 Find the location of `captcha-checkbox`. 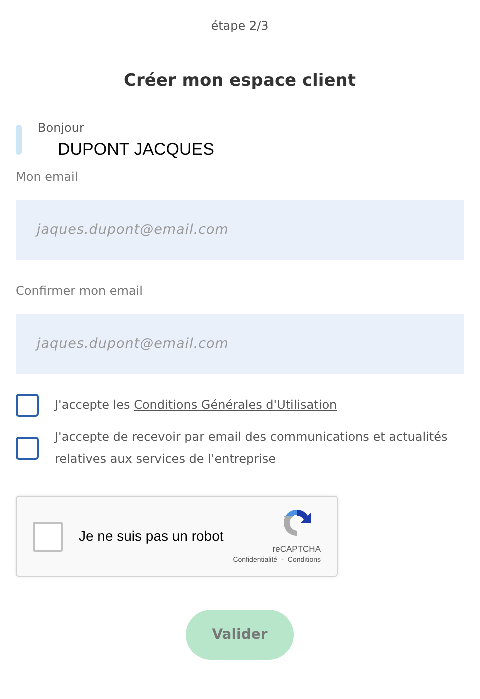

captcha-checkbox is located at coordinates (48, 537).